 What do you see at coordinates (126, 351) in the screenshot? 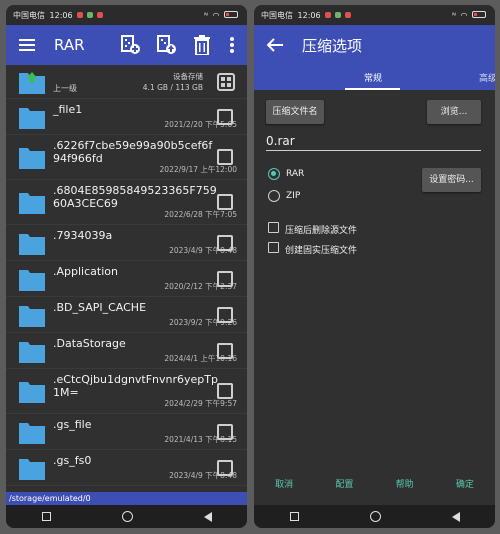
I see `file-row: .DataStorage 2024/4/1 上午10:16` at bounding box center [126, 351].